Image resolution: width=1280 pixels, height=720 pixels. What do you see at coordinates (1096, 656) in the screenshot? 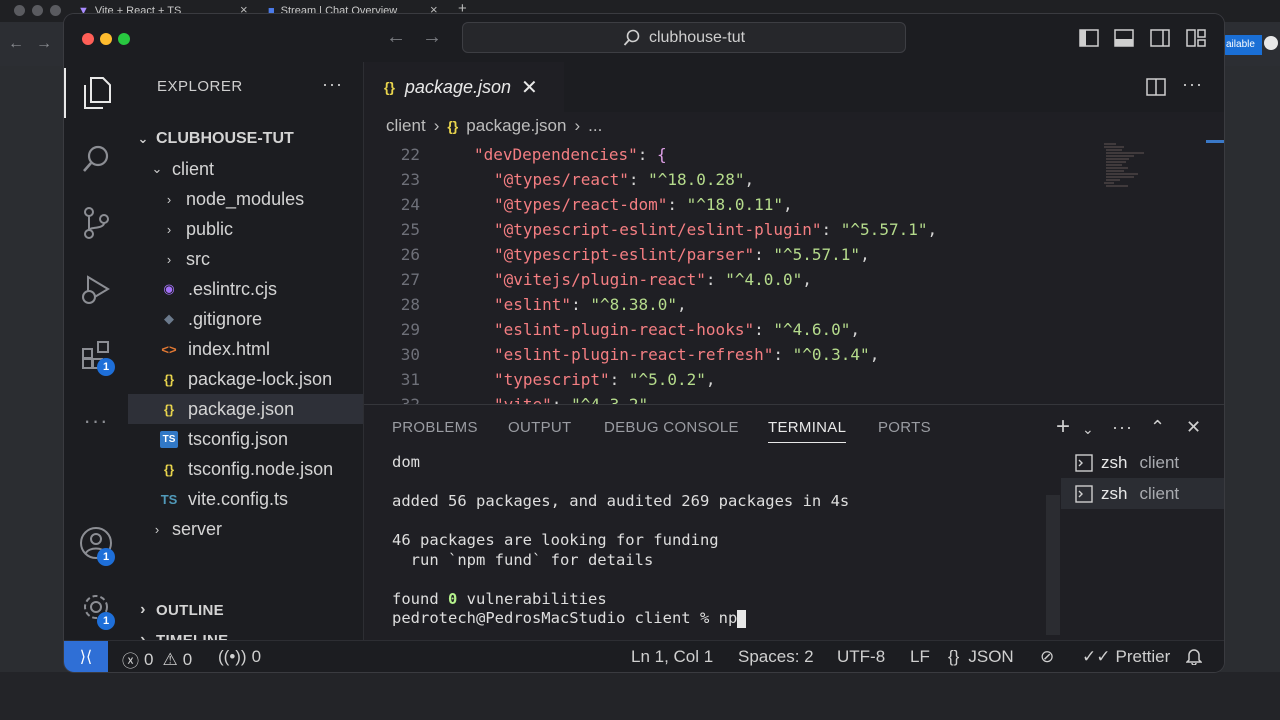
I see `check-icon: ✓✓` at bounding box center [1096, 656].